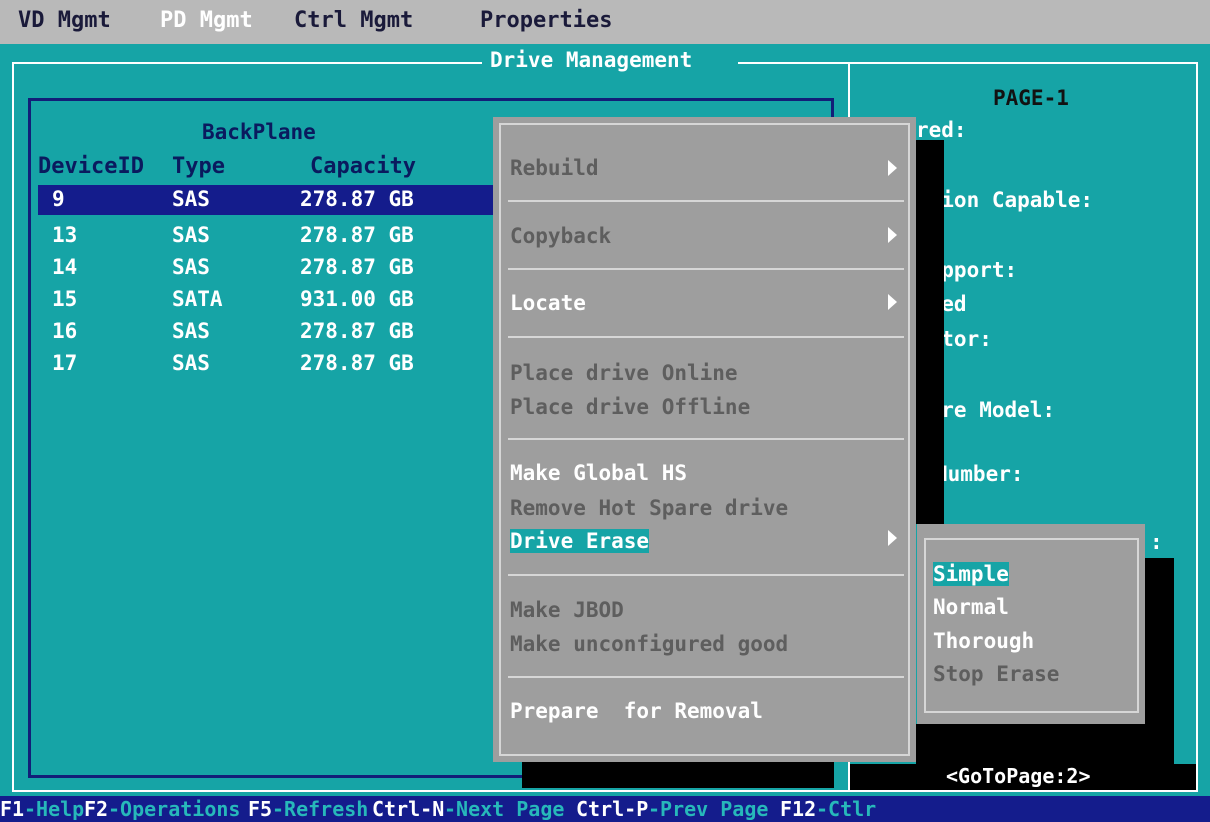 This screenshot has width=1210, height=822. What do you see at coordinates (268, 332) in the screenshot?
I see `table-row: 16 SAS 278.87 GB` at bounding box center [268, 332].